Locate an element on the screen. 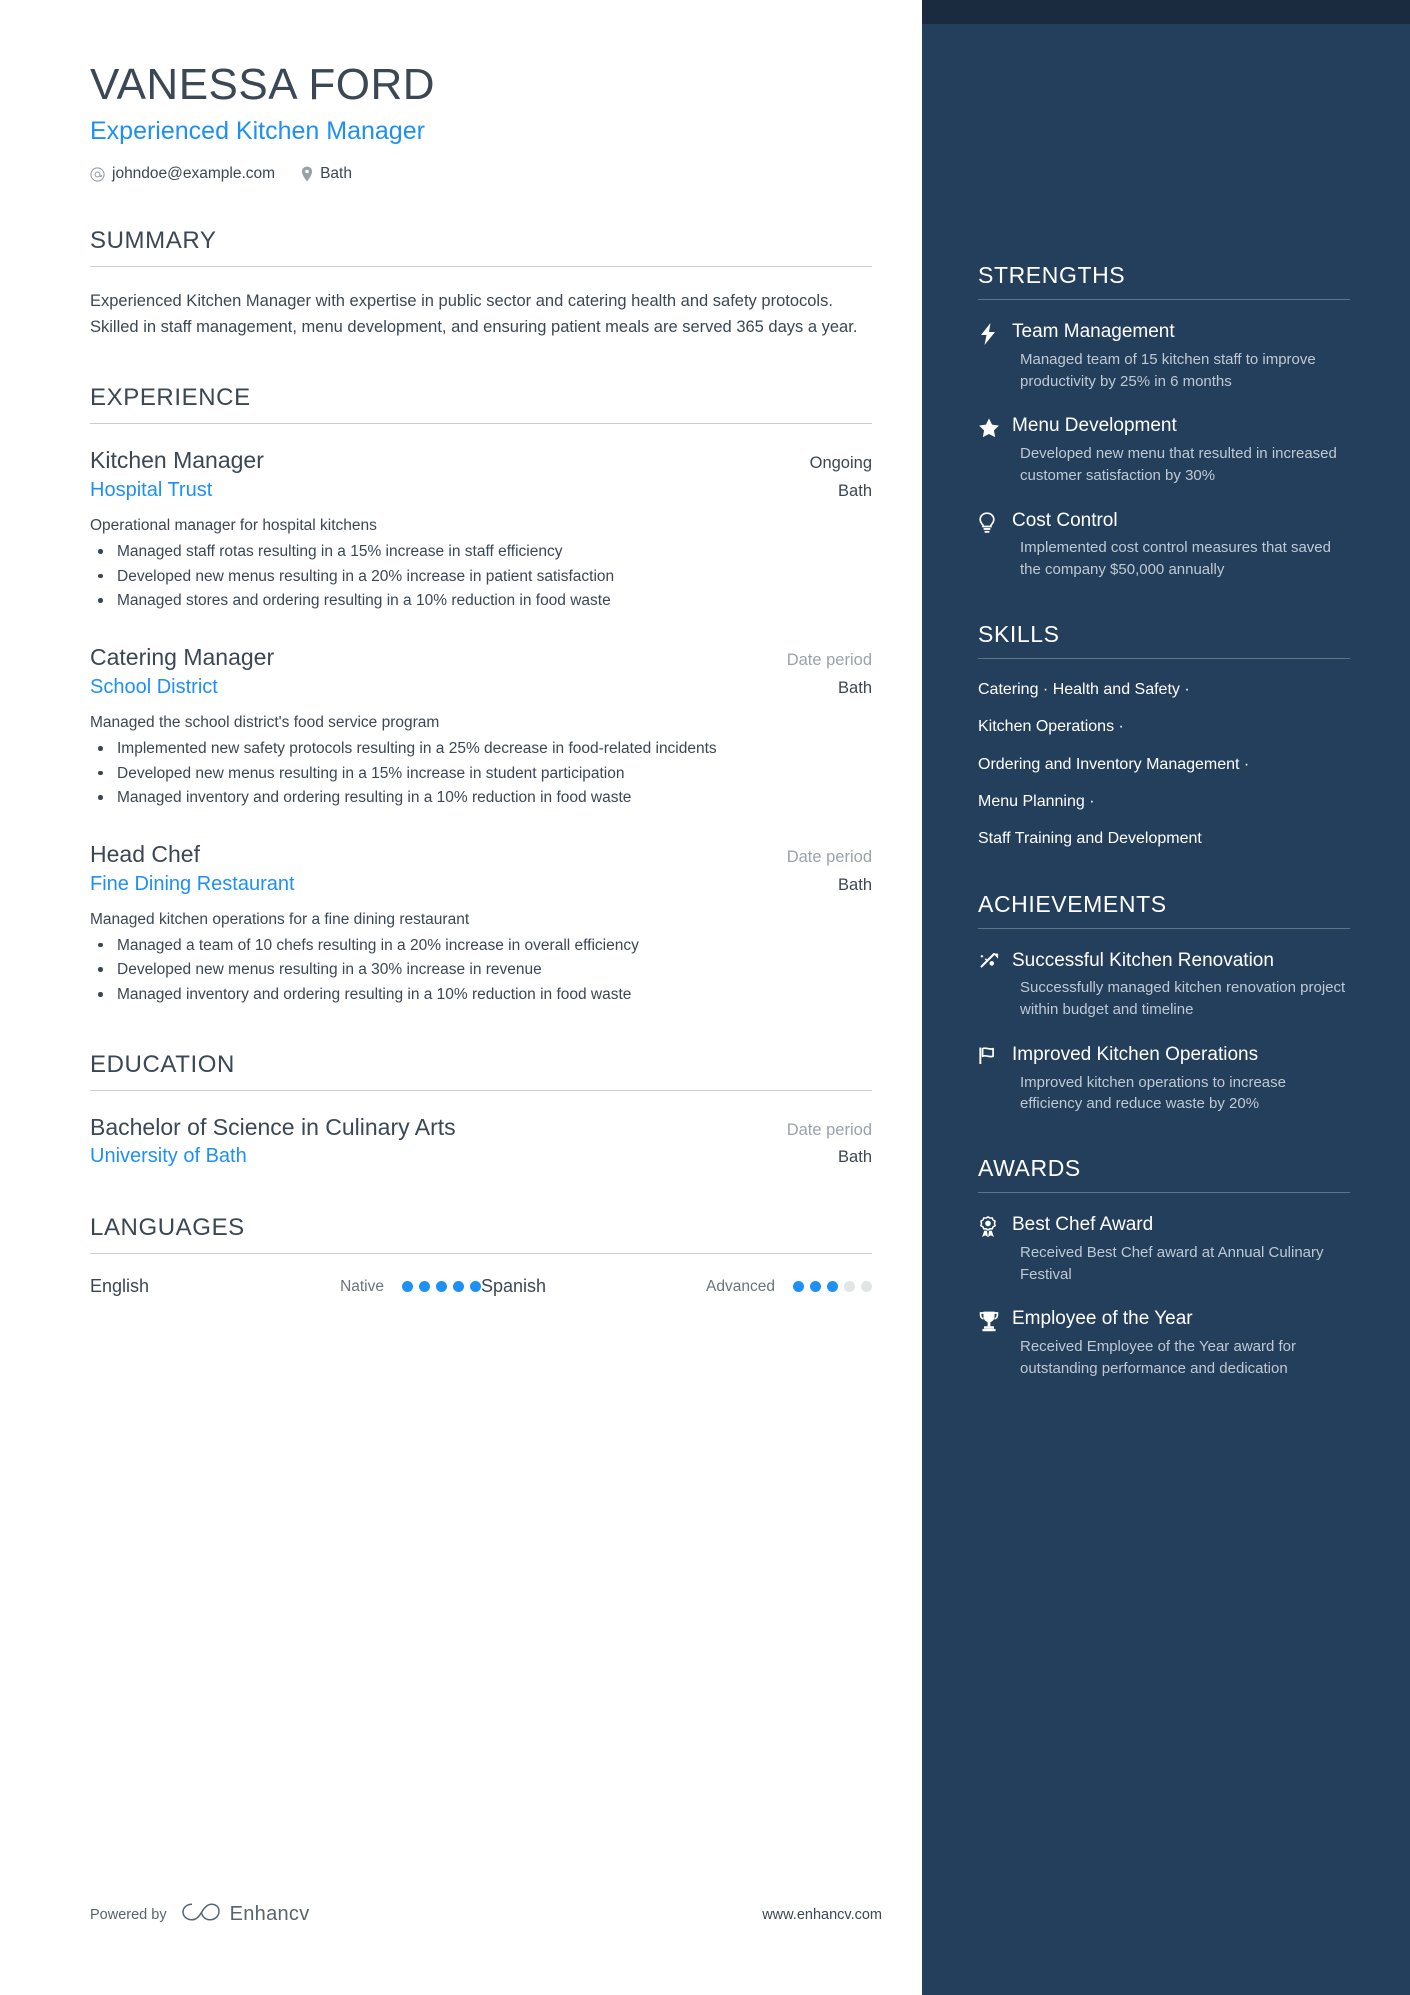 This screenshot has height=1995, width=1410. experience-organization: Fine Dining Restaurant is located at coordinates (192, 884).